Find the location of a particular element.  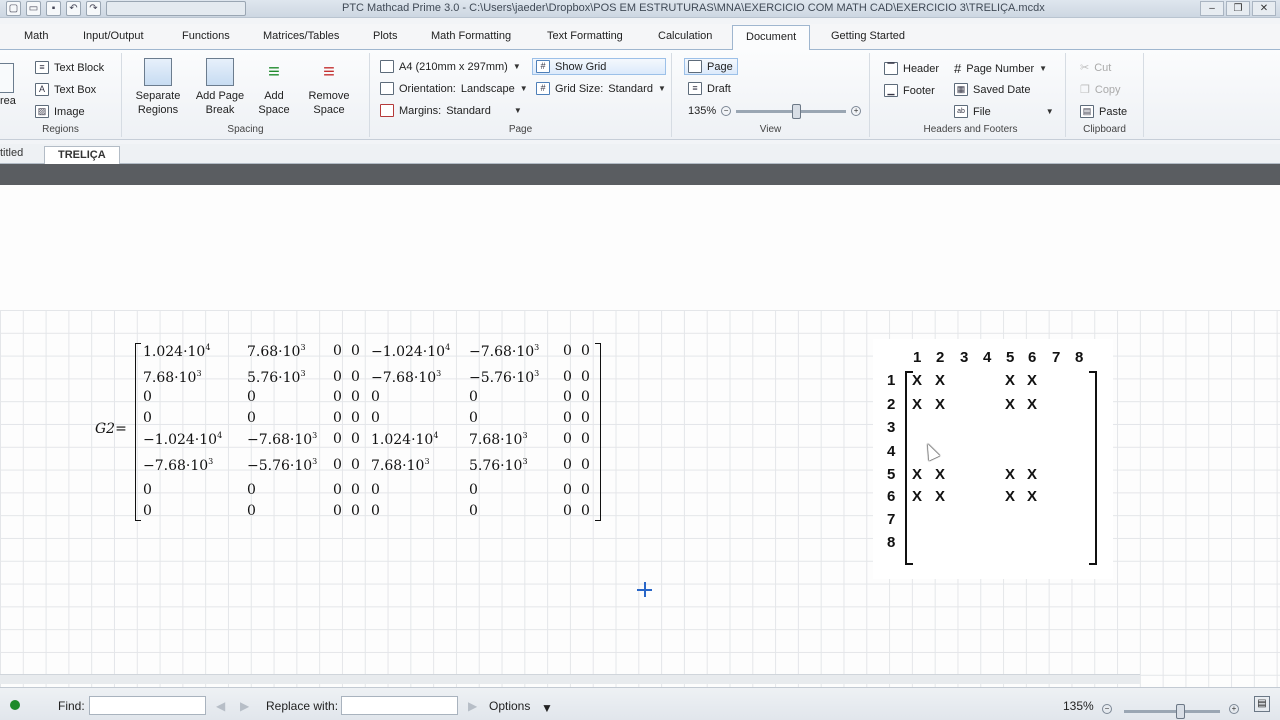

minimize-button: – is located at coordinates (1212, 8).